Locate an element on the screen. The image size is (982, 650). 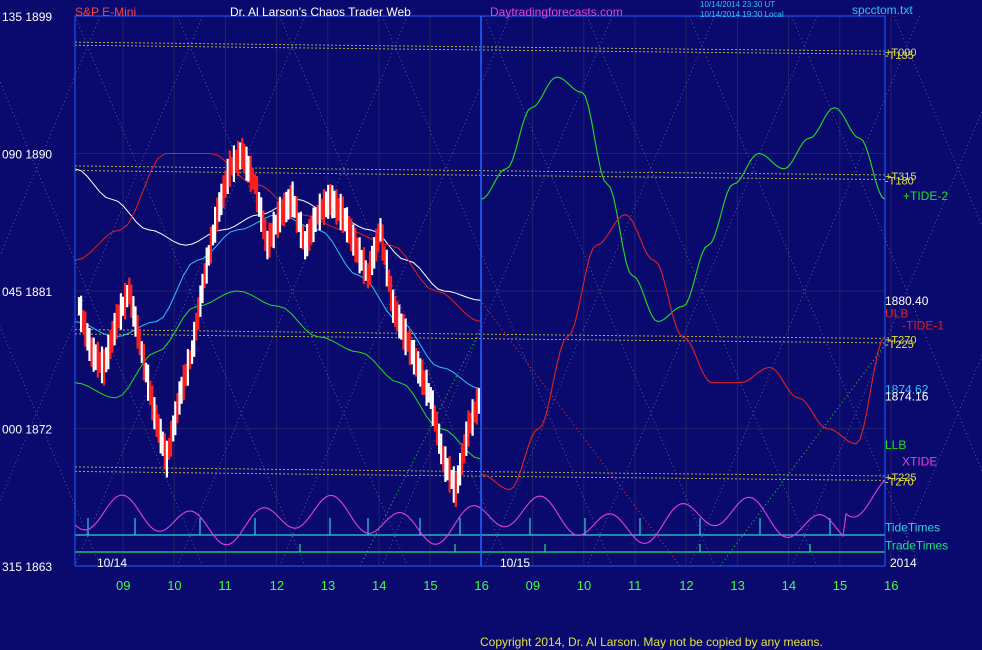
y-tick-label: 045 1881 is located at coordinates (27, 292).